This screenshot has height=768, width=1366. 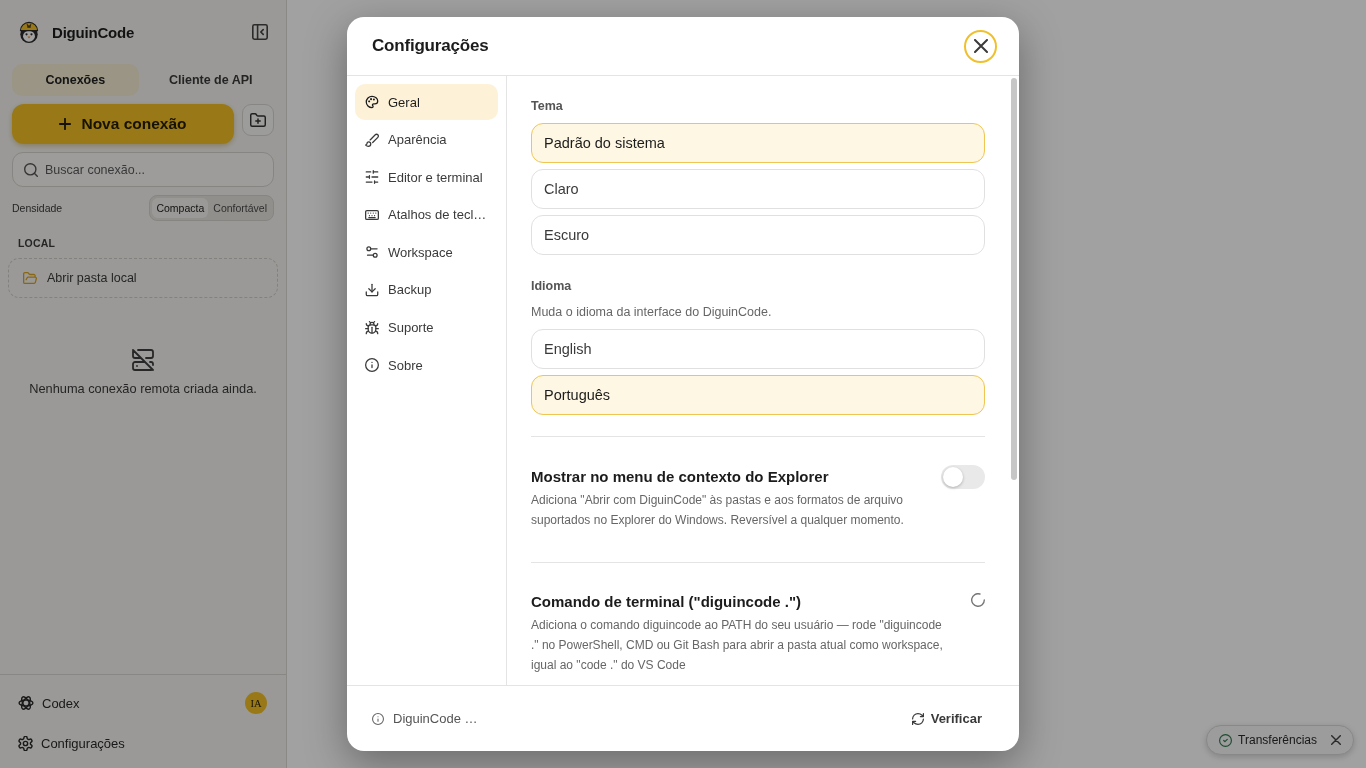 I want to click on new-connection-button: Nova conexão, so click(x=123, y=124).